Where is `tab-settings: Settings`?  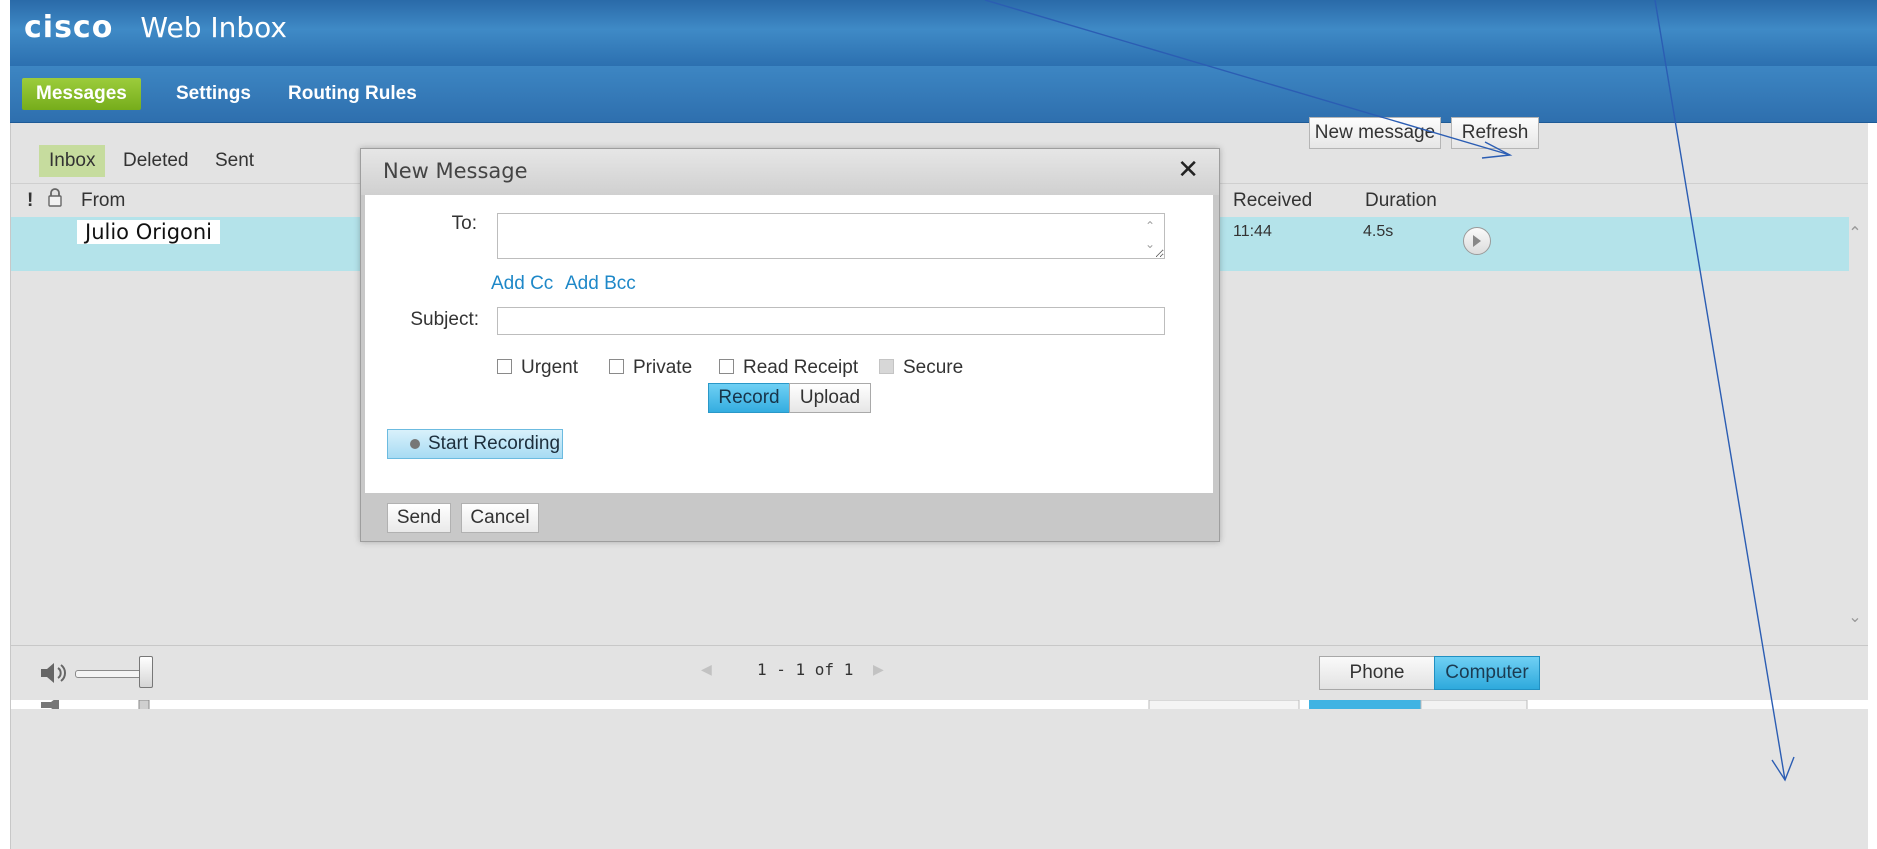
tab-settings: Settings is located at coordinates (213, 94).